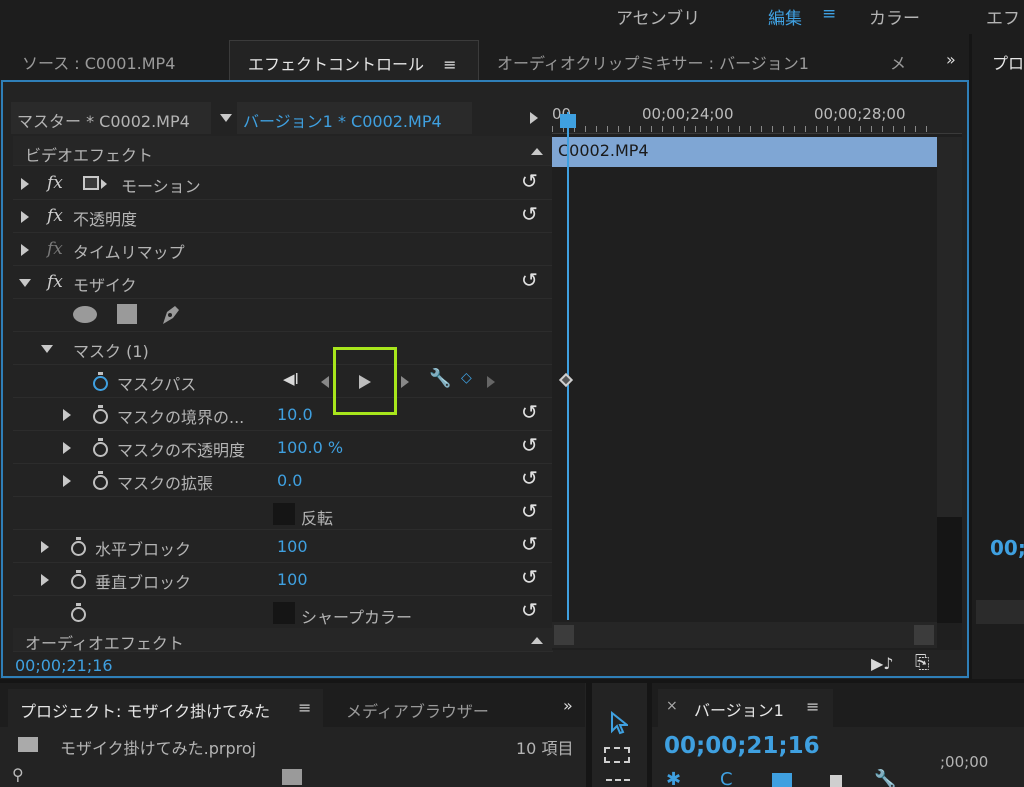 The width and height of the screenshot is (1024, 787). What do you see at coordinates (744, 635) in the screenshot?
I see `timeline-hscroll` at bounding box center [744, 635].